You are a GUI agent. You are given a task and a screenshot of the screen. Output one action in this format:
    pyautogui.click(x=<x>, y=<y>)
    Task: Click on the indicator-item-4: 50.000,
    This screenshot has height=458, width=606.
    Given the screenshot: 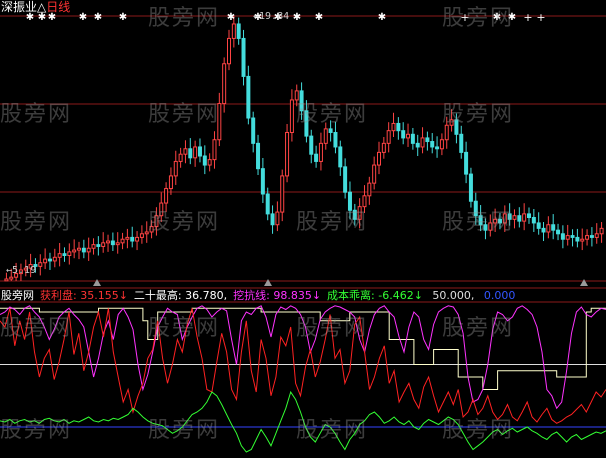 What is the action you would take?
    pyautogui.click(x=451, y=295)
    